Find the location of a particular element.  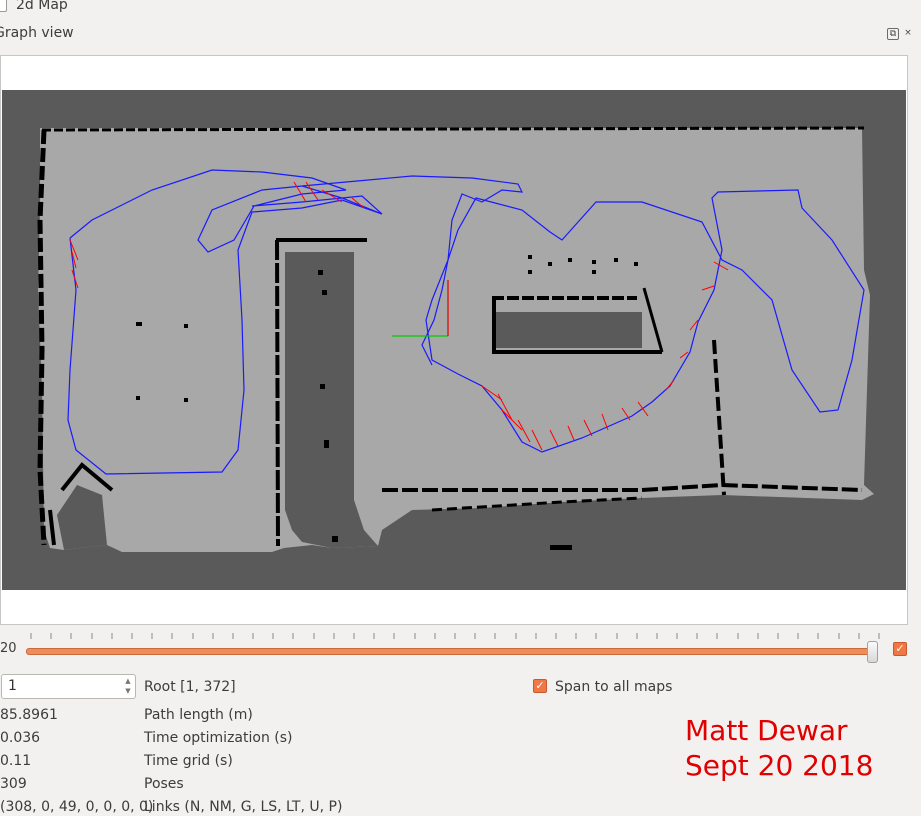

iteration-slider is located at coordinates (452, 651).